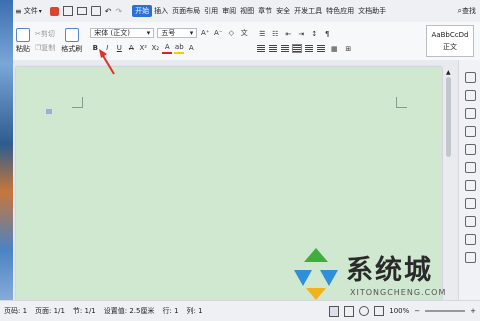  Describe the element at coordinates (450, 41) in the screenshot. I see `style-gallery-normal: AaBbCcDd 正文` at that location.